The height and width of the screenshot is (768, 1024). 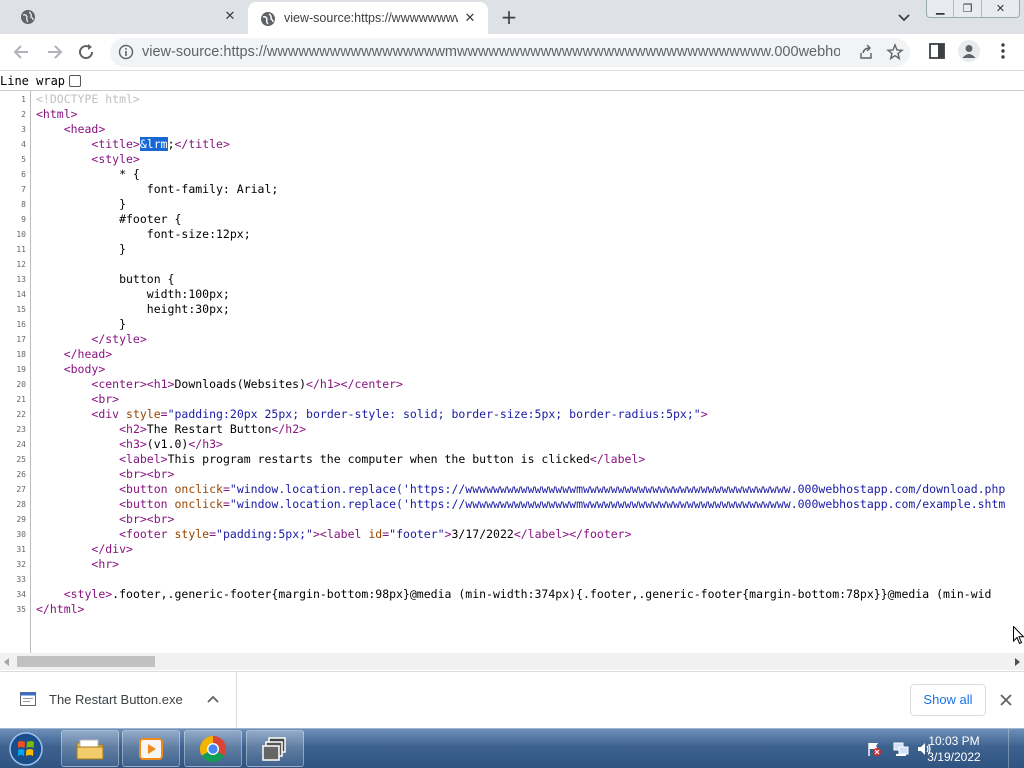 I want to click on line-number: 1, so click(x=23, y=99).